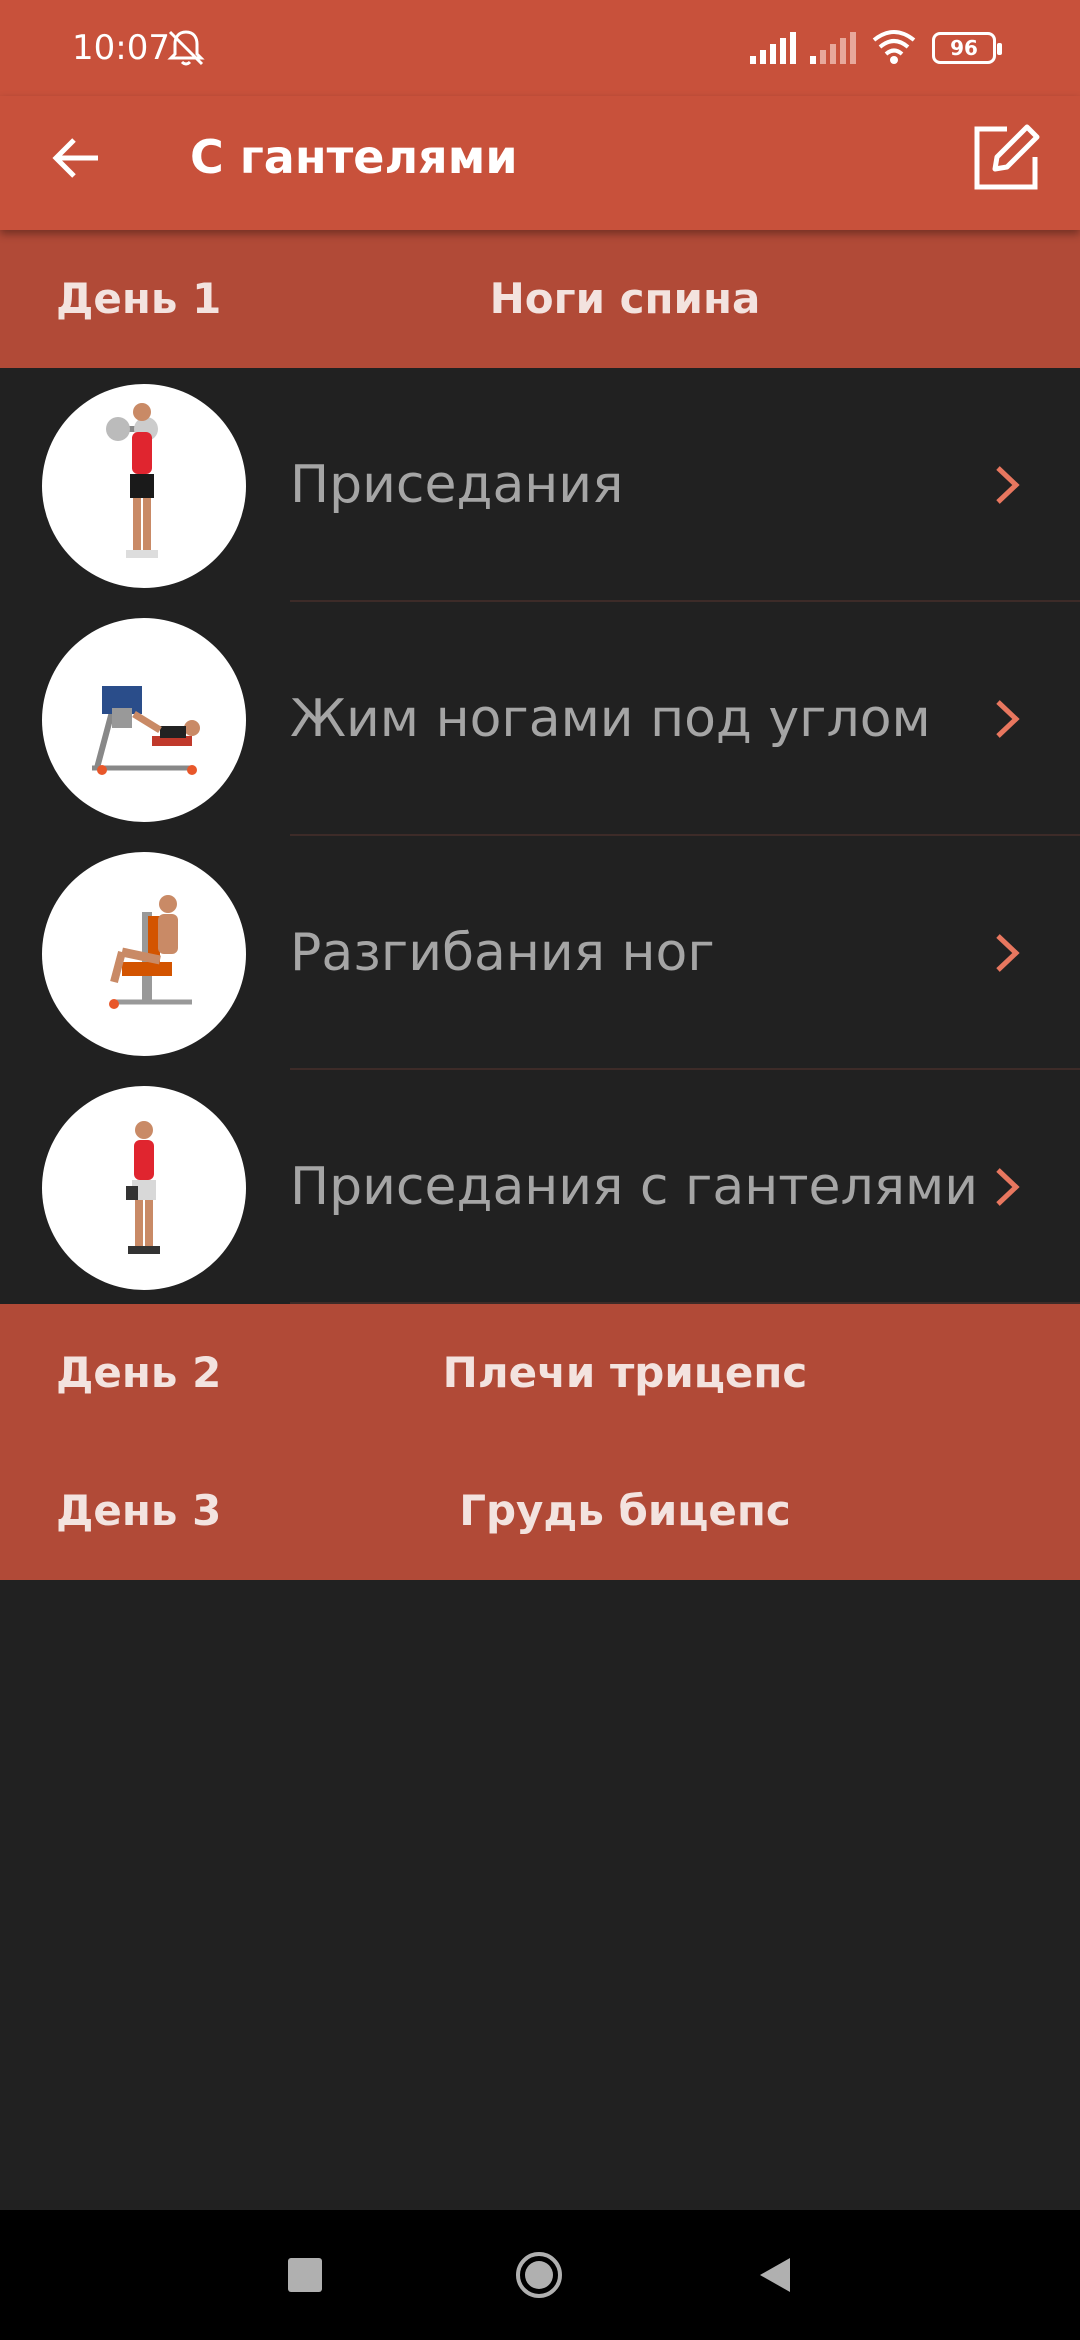  I want to click on edit-icon, so click(1007, 157).